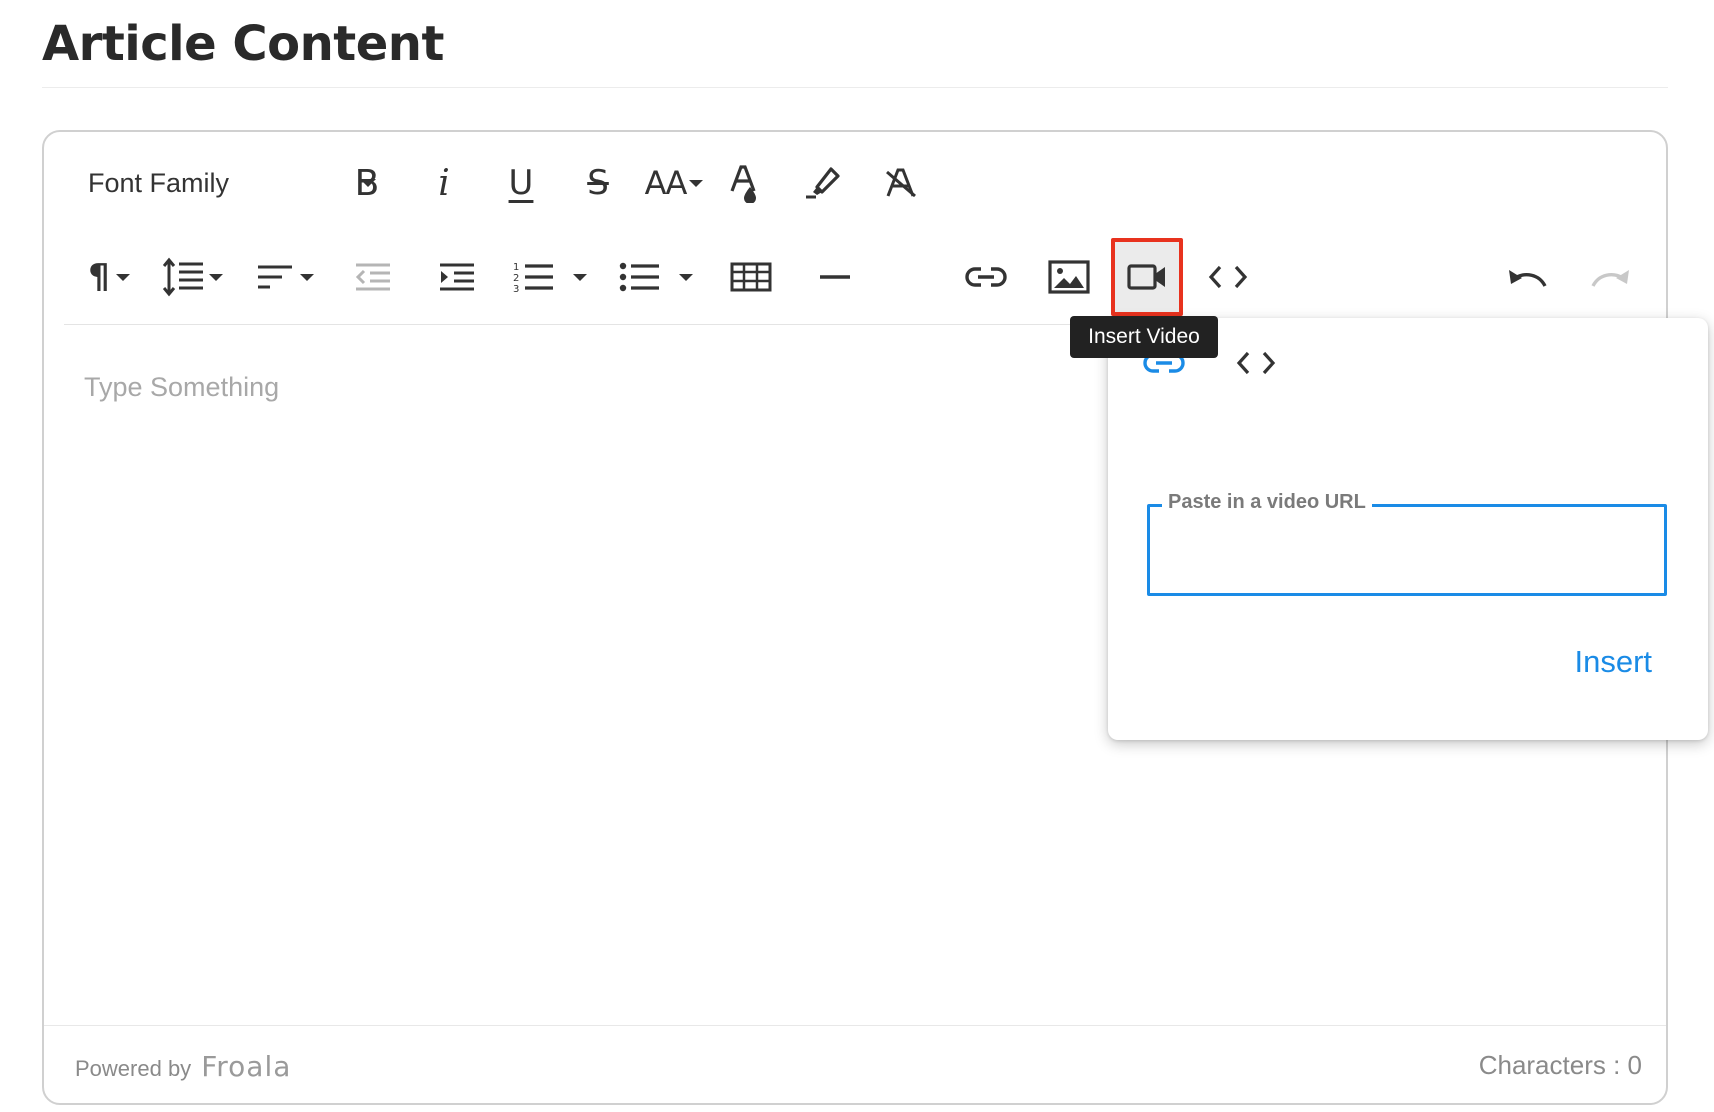 The image size is (1714, 1112). I want to click on redo-button, so click(1611, 277).